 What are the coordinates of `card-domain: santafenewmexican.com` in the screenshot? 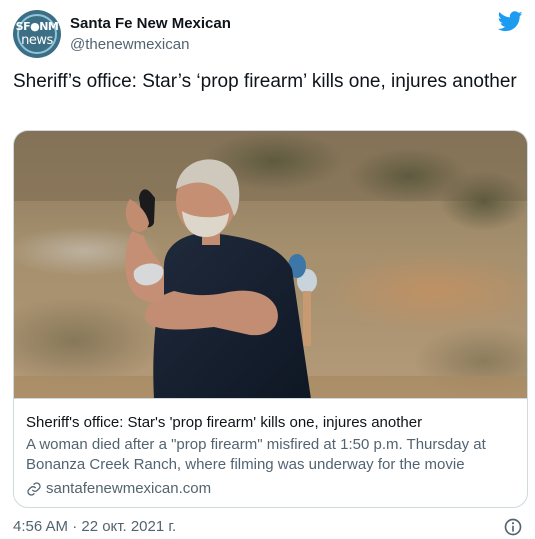 It's located at (128, 489).